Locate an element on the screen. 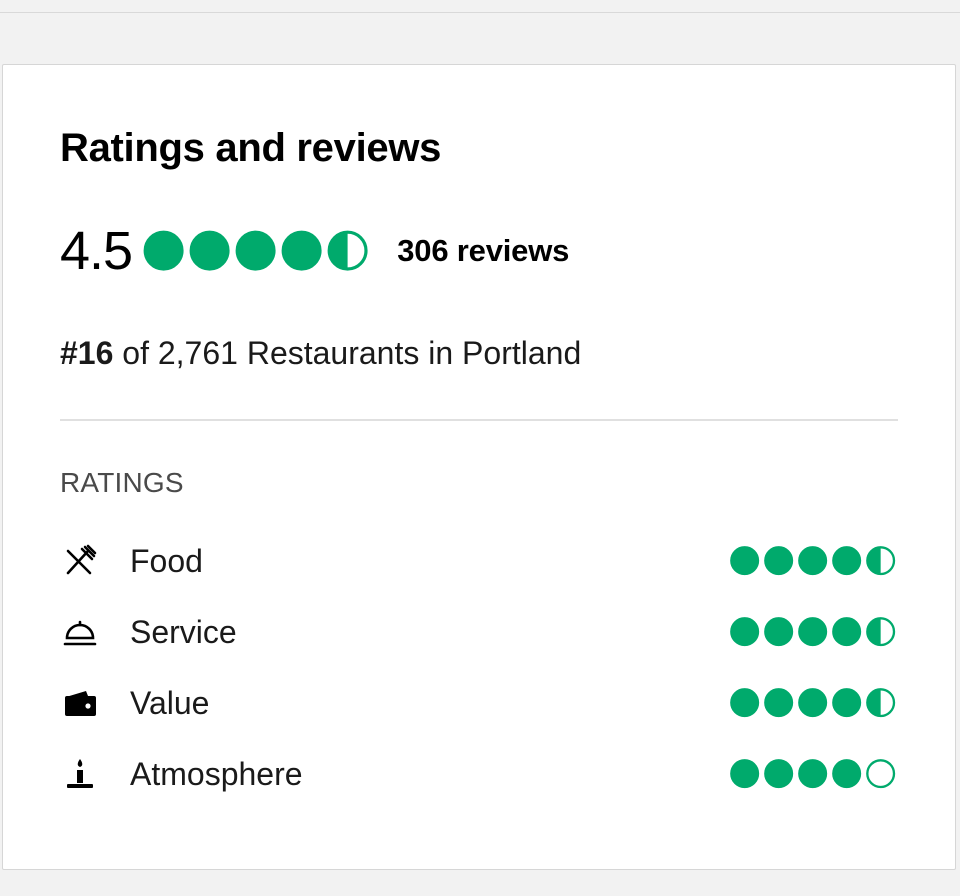 Image resolution: width=960 pixels, height=896 pixels. rating-label-atmosphere: Atmosphere is located at coordinates (216, 774).